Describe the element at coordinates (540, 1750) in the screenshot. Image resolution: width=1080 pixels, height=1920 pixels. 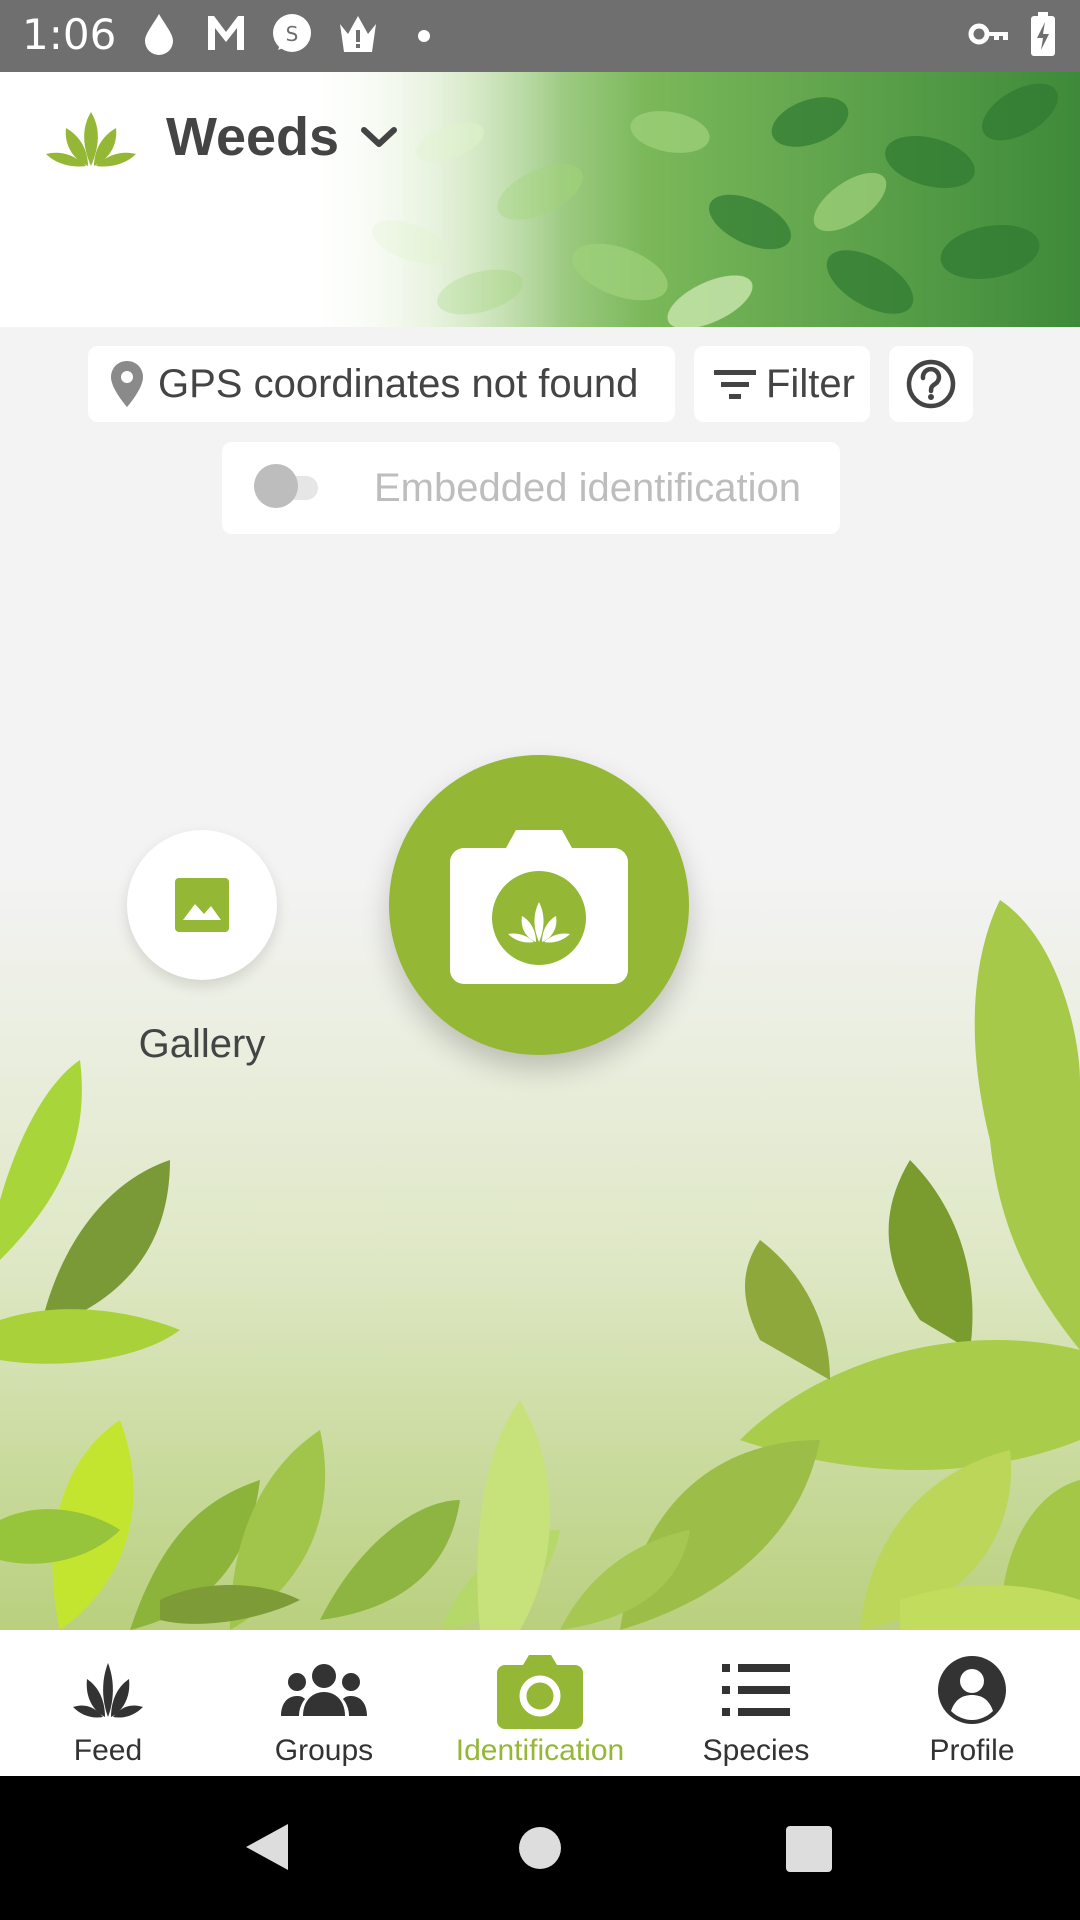
I see `nav-label-identification: Identification` at that location.